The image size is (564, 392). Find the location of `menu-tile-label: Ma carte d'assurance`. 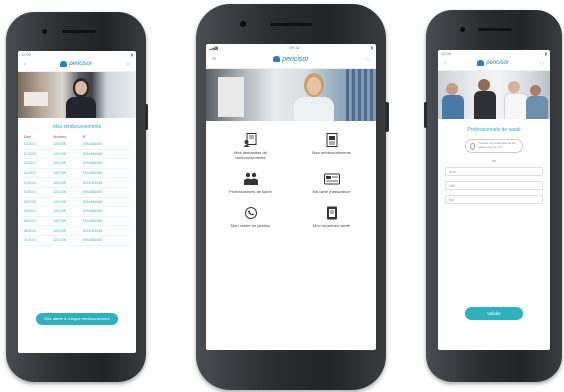

menu-tile-label: Ma carte d'assurance is located at coordinates (331, 191).